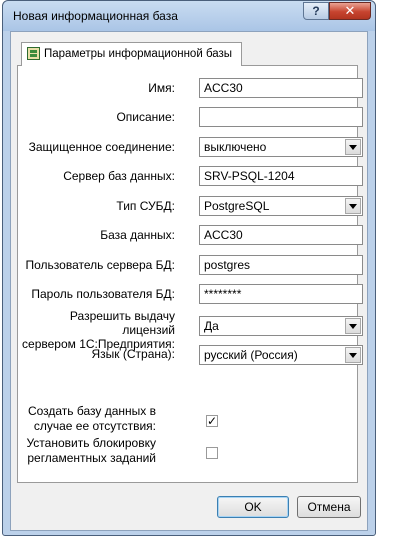 The height and width of the screenshot is (540, 400). Describe the element at coordinates (100, 265) in the screenshot. I see `db-user-label: Пользователь сервера БД:` at that location.